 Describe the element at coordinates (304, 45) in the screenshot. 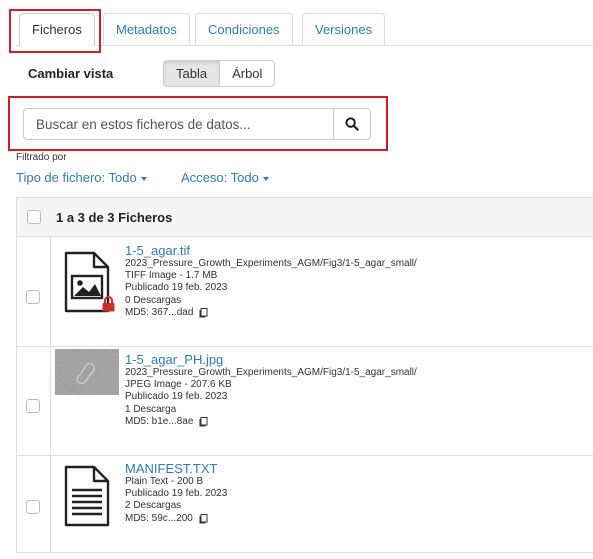

I see `tabs-divider` at that location.